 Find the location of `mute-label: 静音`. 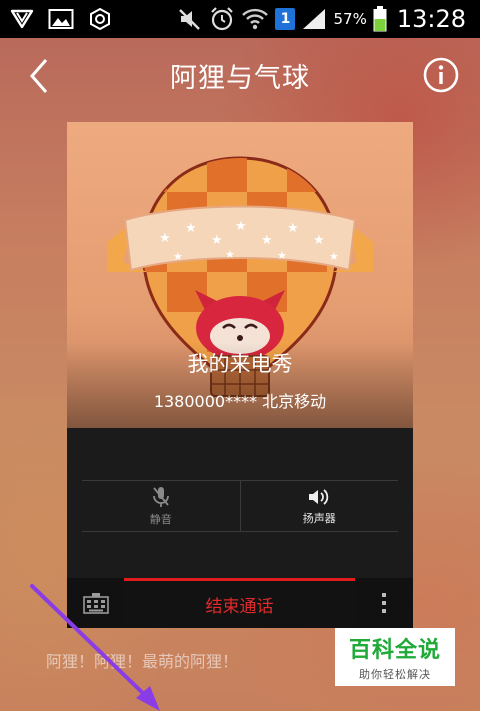

mute-label: 静音 is located at coordinates (160, 519).